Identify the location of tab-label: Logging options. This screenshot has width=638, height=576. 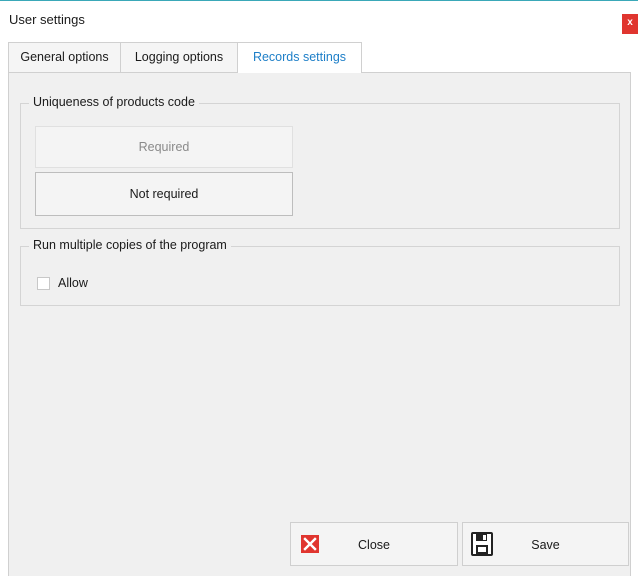
(179, 57).